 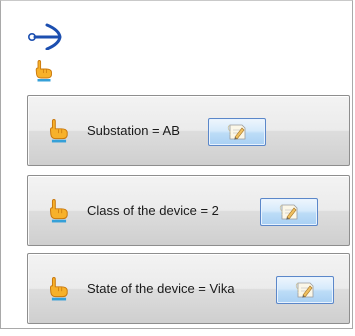 What do you see at coordinates (161, 288) in the screenshot?
I see `condition-label: State of the device = Vika` at bounding box center [161, 288].